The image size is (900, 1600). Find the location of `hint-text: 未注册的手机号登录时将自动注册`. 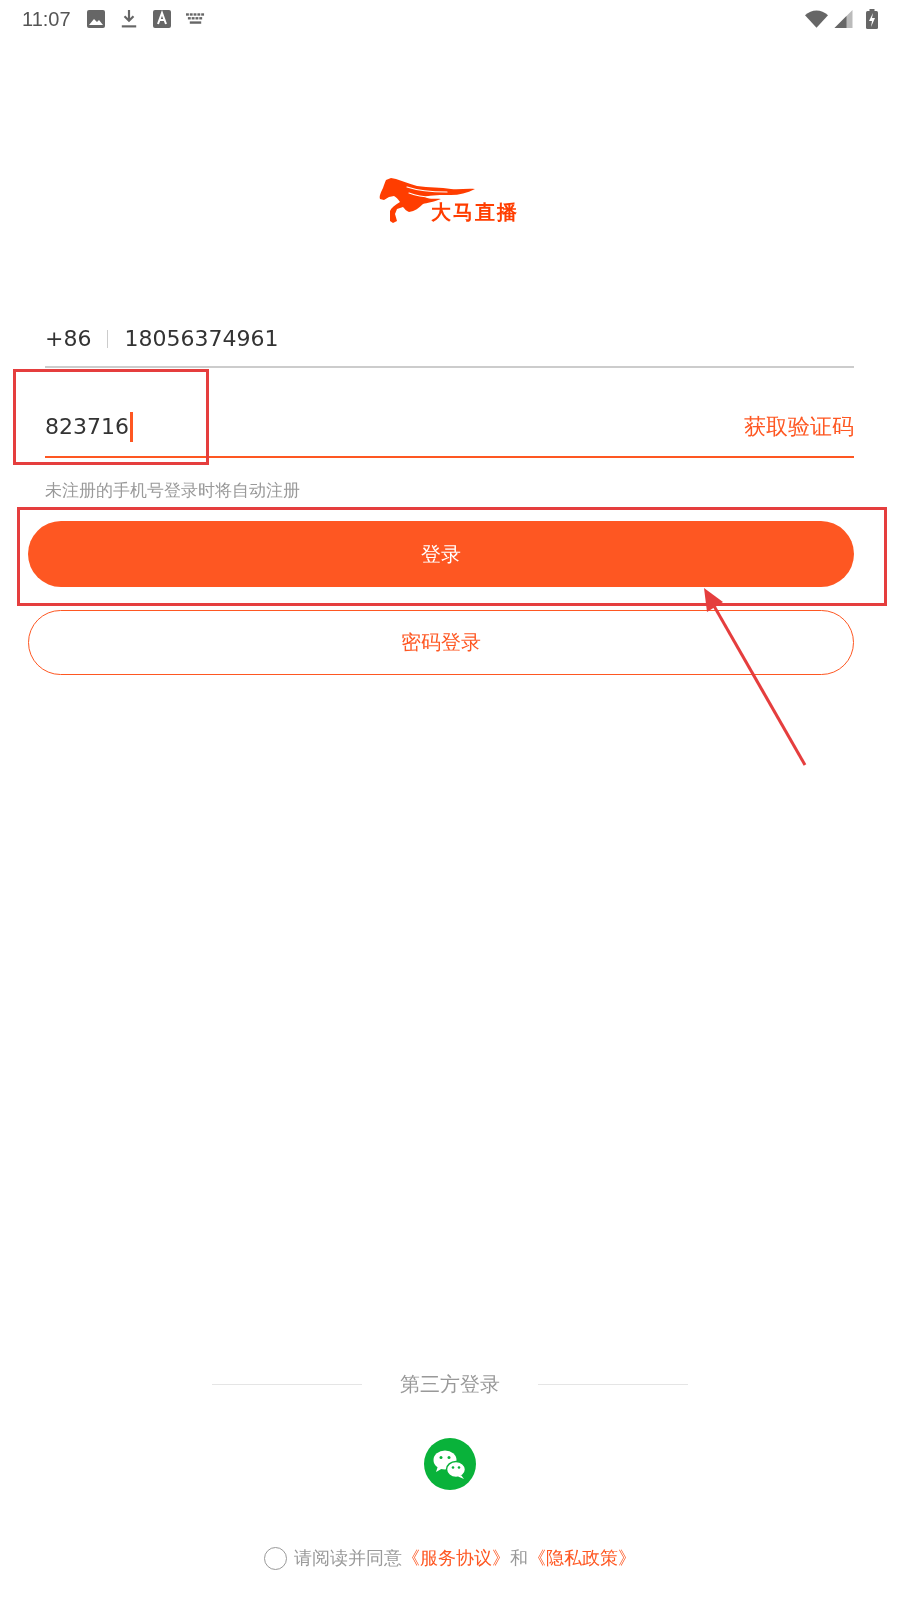

hint-text: 未注册的手机号登录时将自动注册 is located at coordinates (173, 491).